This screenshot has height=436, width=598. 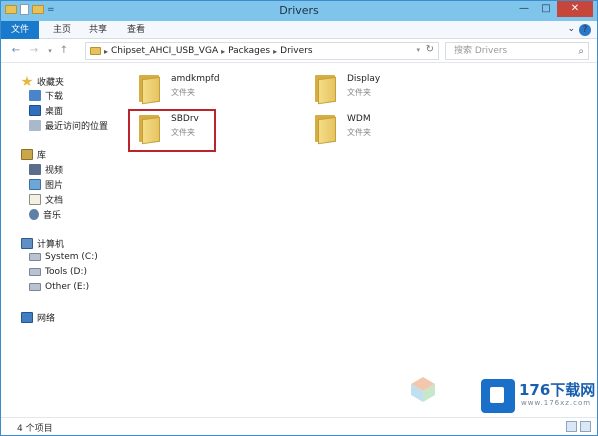 I want to click on nav-item-desktop: 桌面, so click(x=46, y=110).